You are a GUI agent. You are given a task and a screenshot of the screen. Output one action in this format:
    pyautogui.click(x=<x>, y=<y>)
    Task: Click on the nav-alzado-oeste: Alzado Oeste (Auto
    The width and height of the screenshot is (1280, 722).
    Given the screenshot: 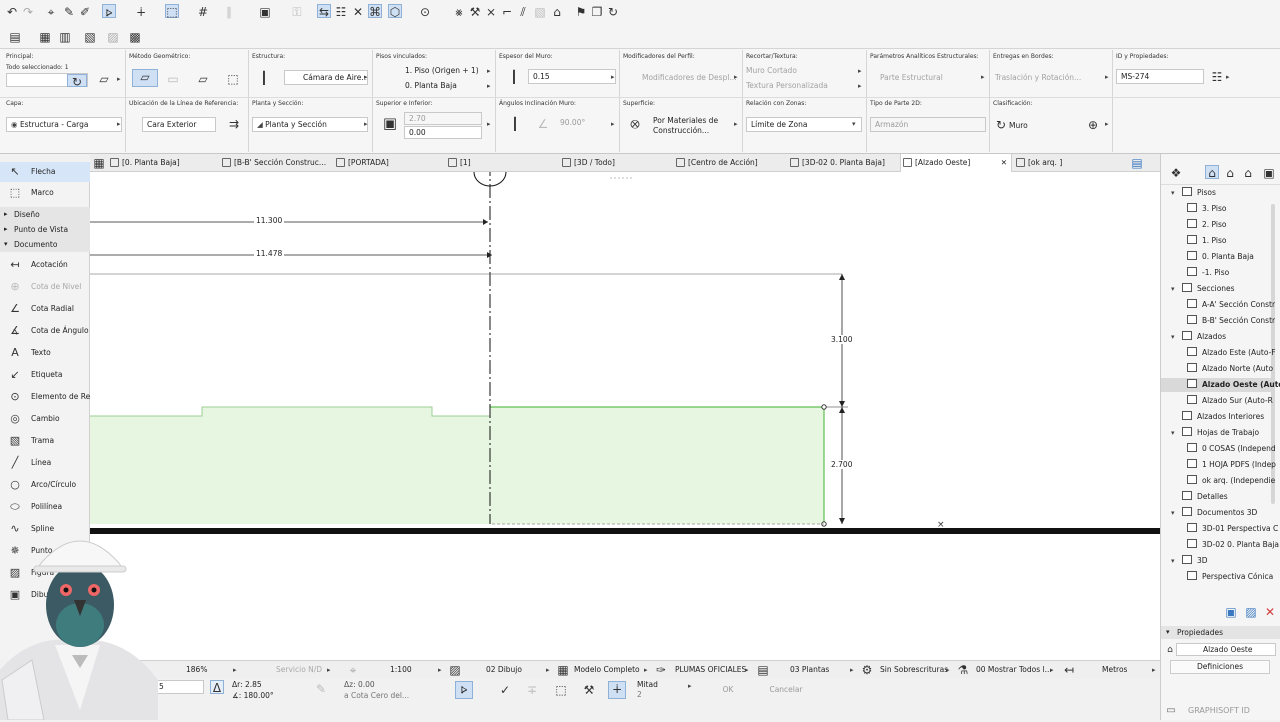 What is the action you would take?
    pyautogui.click(x=1220, y=385)
    